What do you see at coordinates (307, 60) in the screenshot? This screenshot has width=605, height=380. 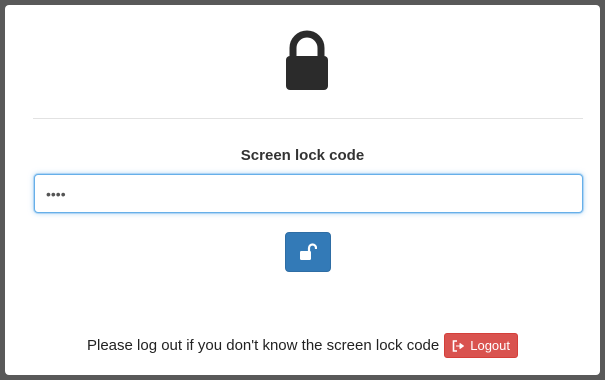 I see `lock-icon` at bounding box center [307, 60].